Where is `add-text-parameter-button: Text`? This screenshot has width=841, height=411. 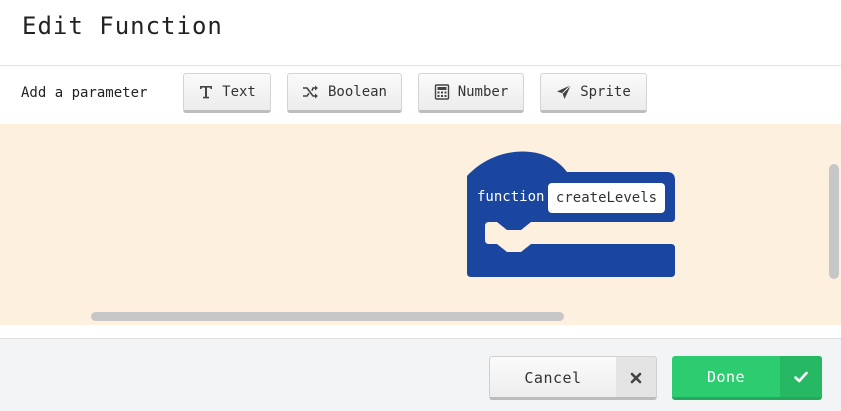
add-text-parameter-button: Text is located at coordinates (227, 93).